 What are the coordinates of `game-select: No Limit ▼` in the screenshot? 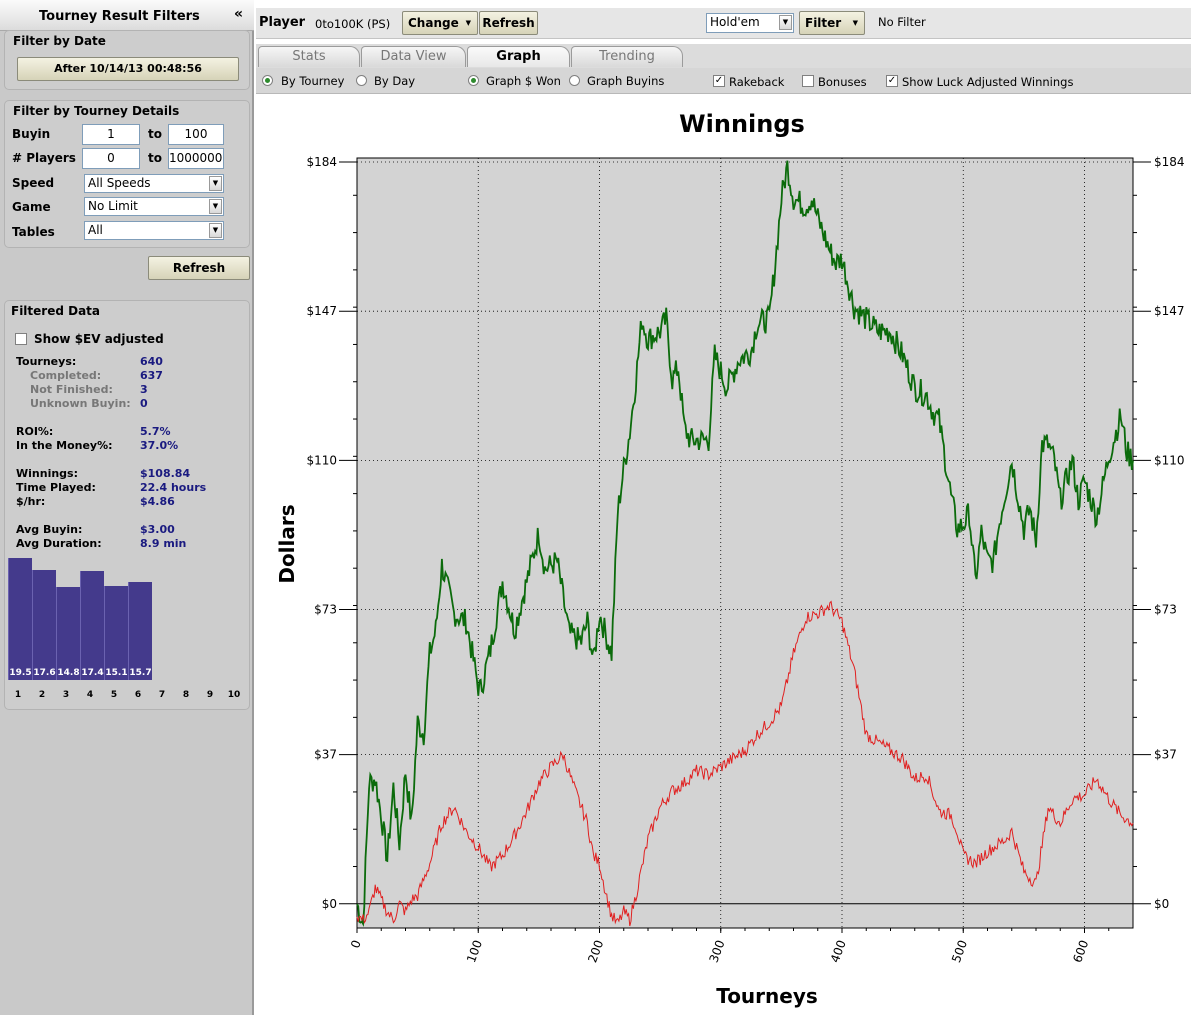 It's located at (154, 206).